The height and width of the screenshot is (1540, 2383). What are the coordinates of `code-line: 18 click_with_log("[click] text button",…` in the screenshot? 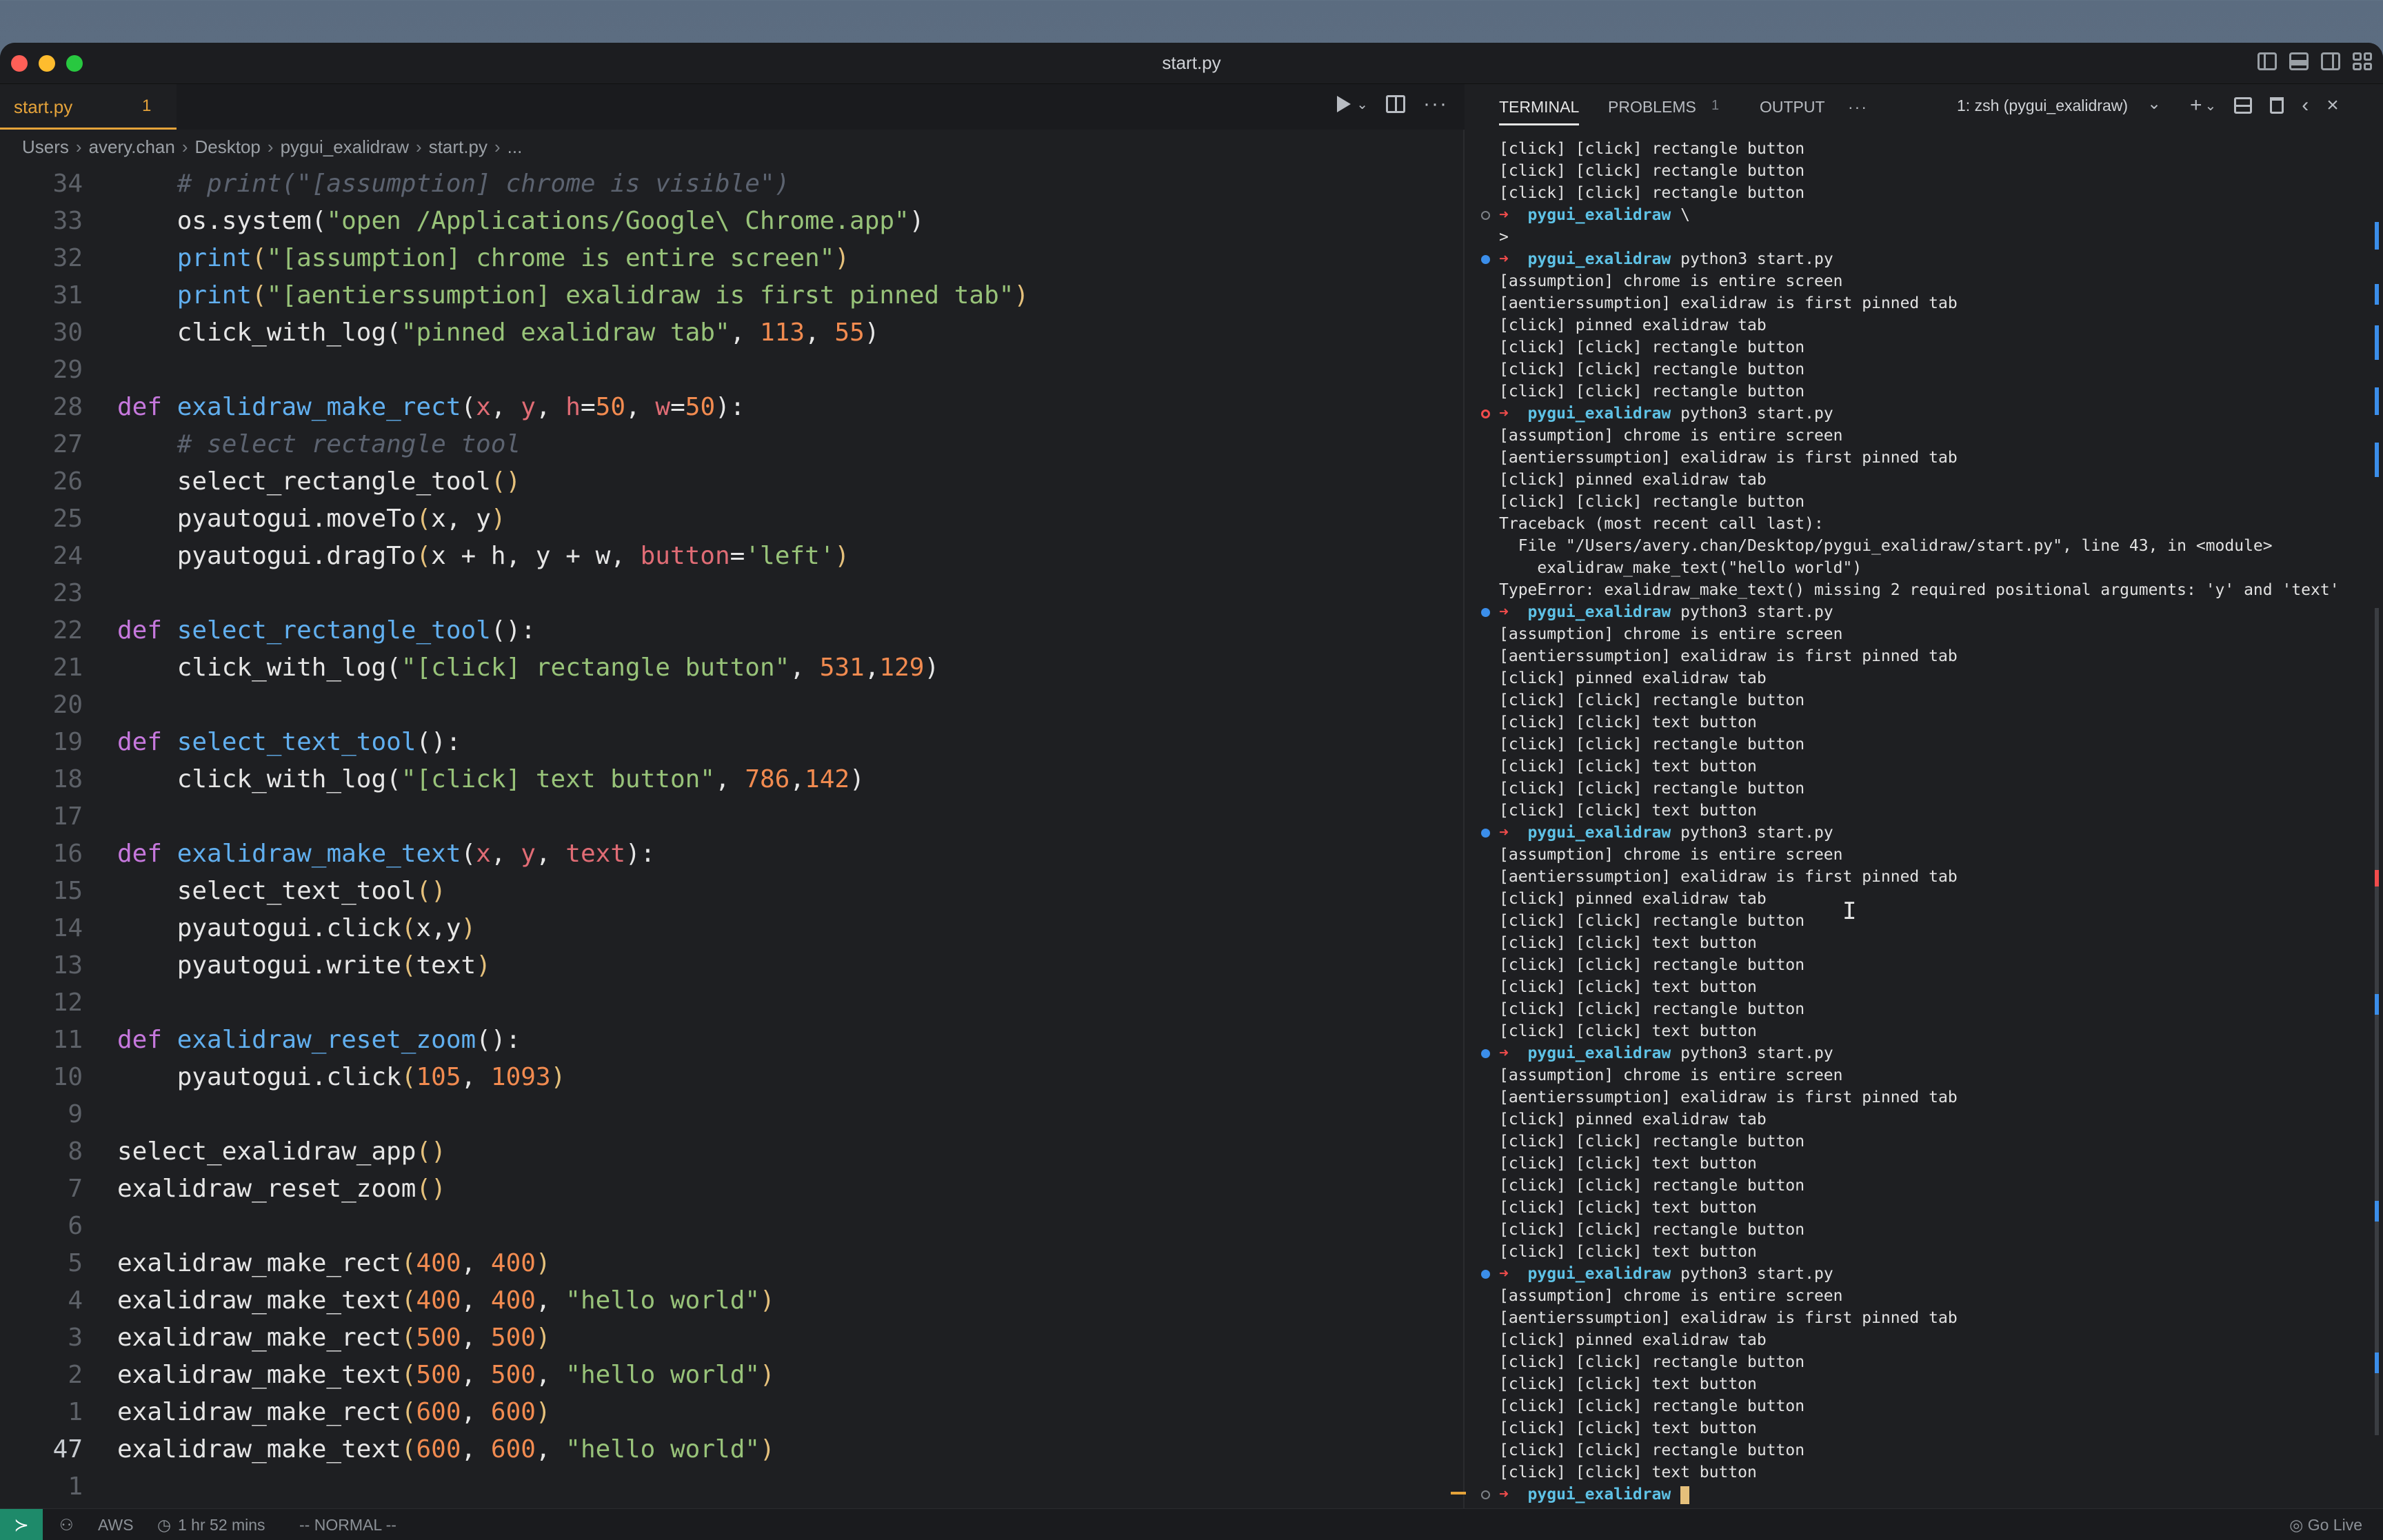 It's located at (732, 780).